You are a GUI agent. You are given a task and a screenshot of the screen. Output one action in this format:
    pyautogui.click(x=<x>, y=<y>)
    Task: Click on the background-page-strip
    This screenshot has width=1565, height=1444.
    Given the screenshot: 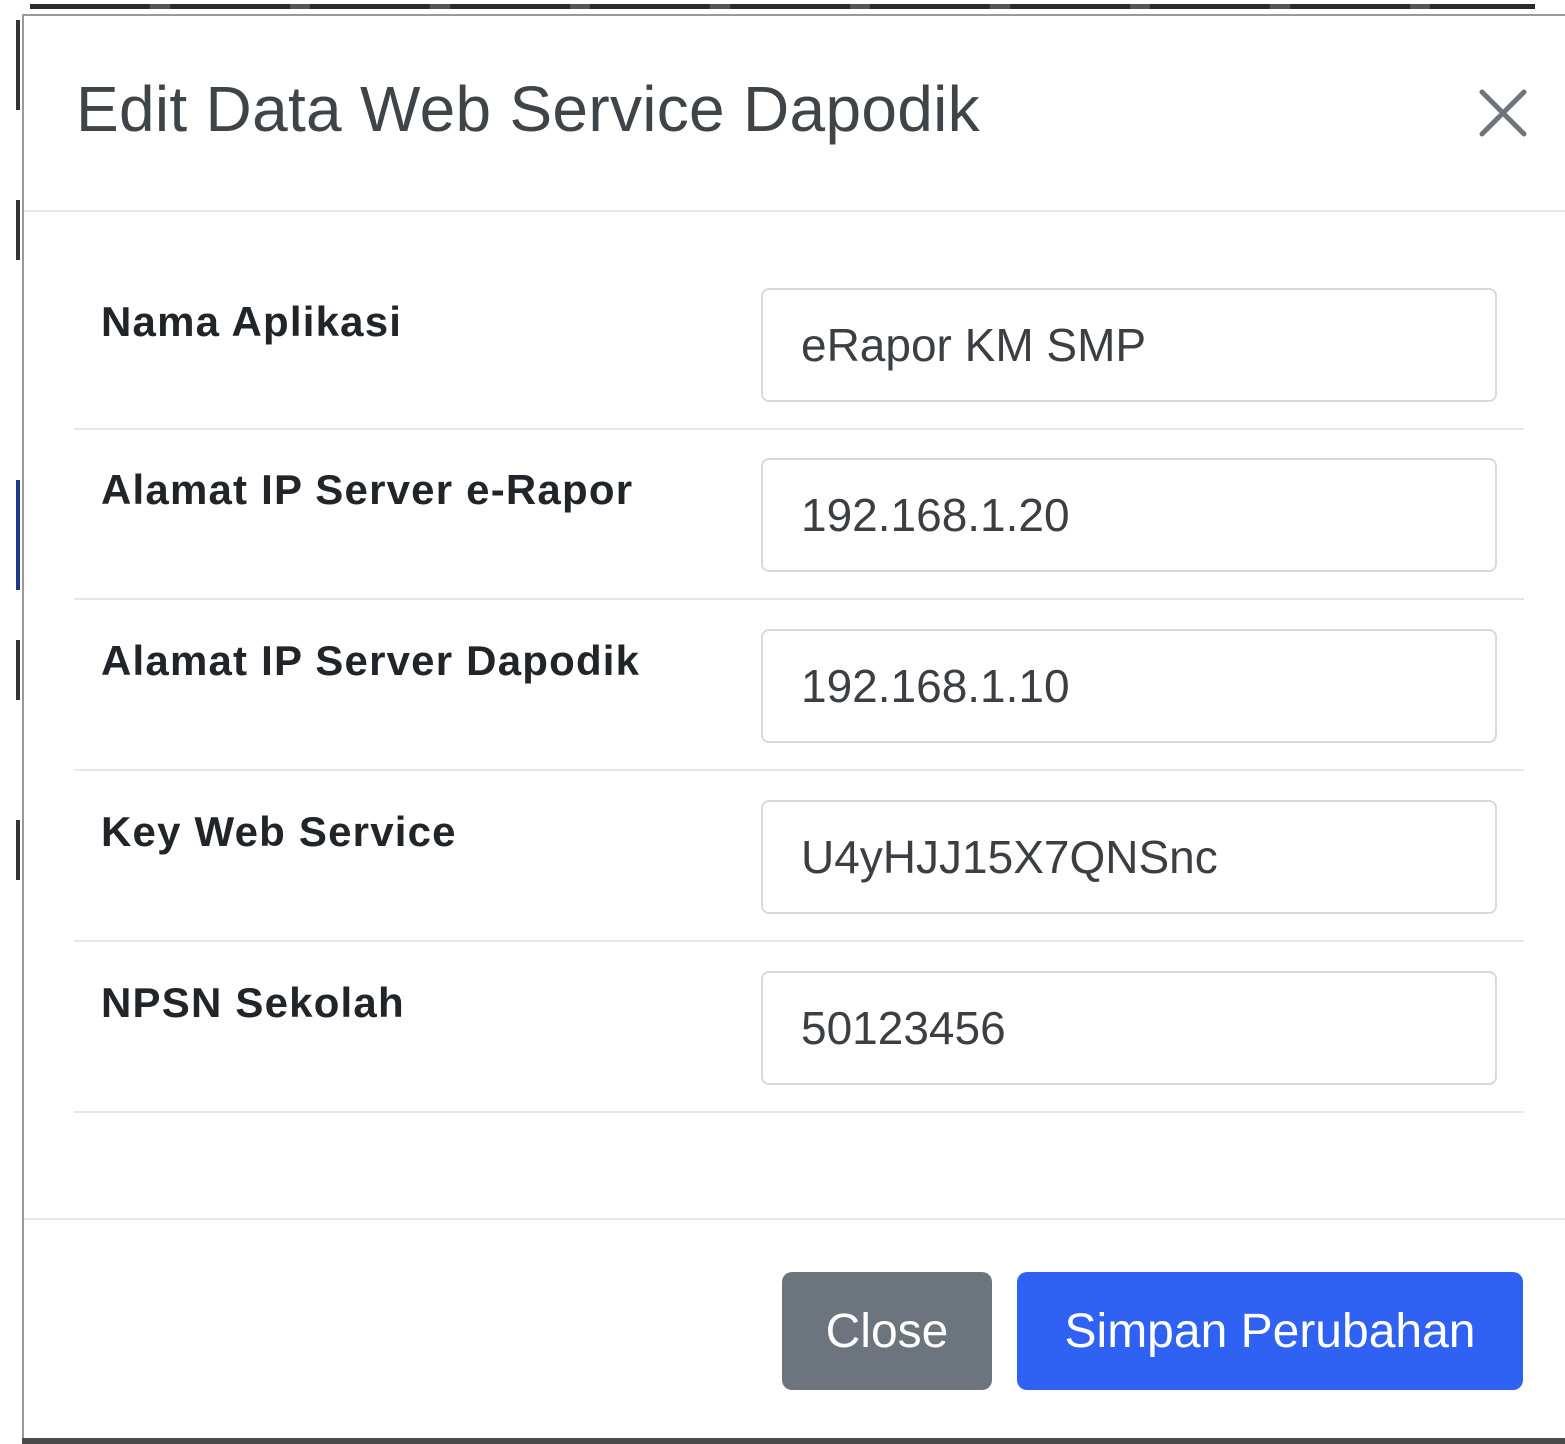 What is the action you would take?
    pyautogui.click(x=782, y=7)
    